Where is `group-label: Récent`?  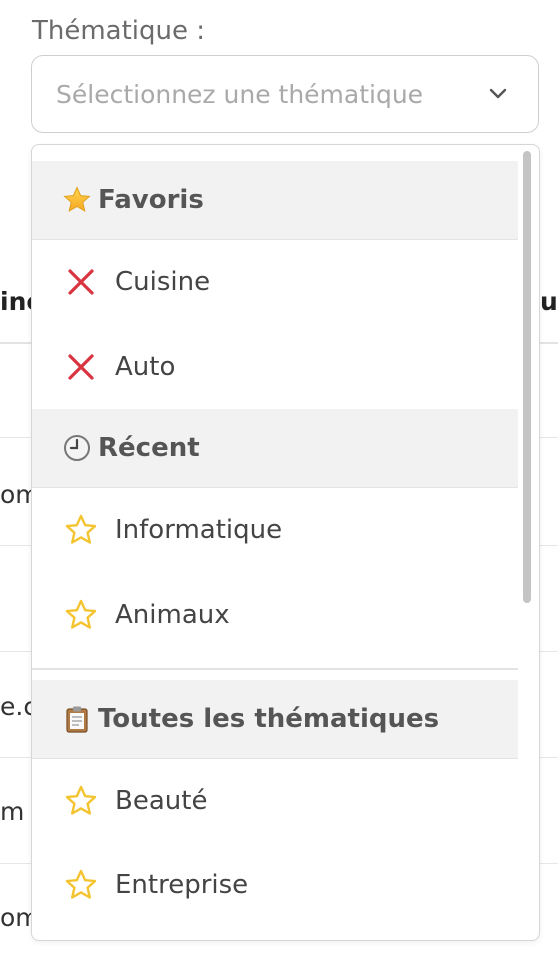 group-label: Récent is located at coordinates (149, 448).